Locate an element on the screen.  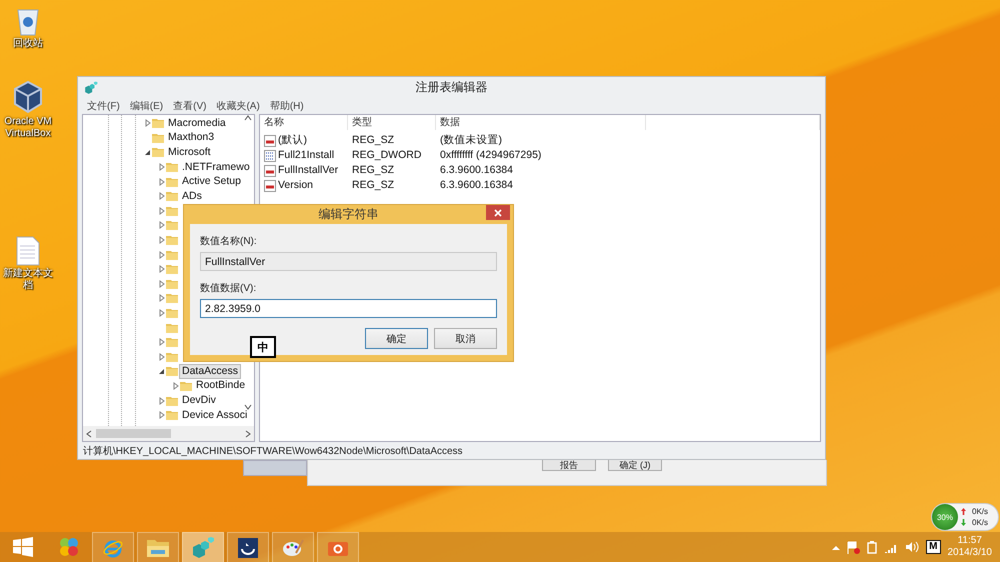
upload-arrow-icon is located at coordinates (963, 511).